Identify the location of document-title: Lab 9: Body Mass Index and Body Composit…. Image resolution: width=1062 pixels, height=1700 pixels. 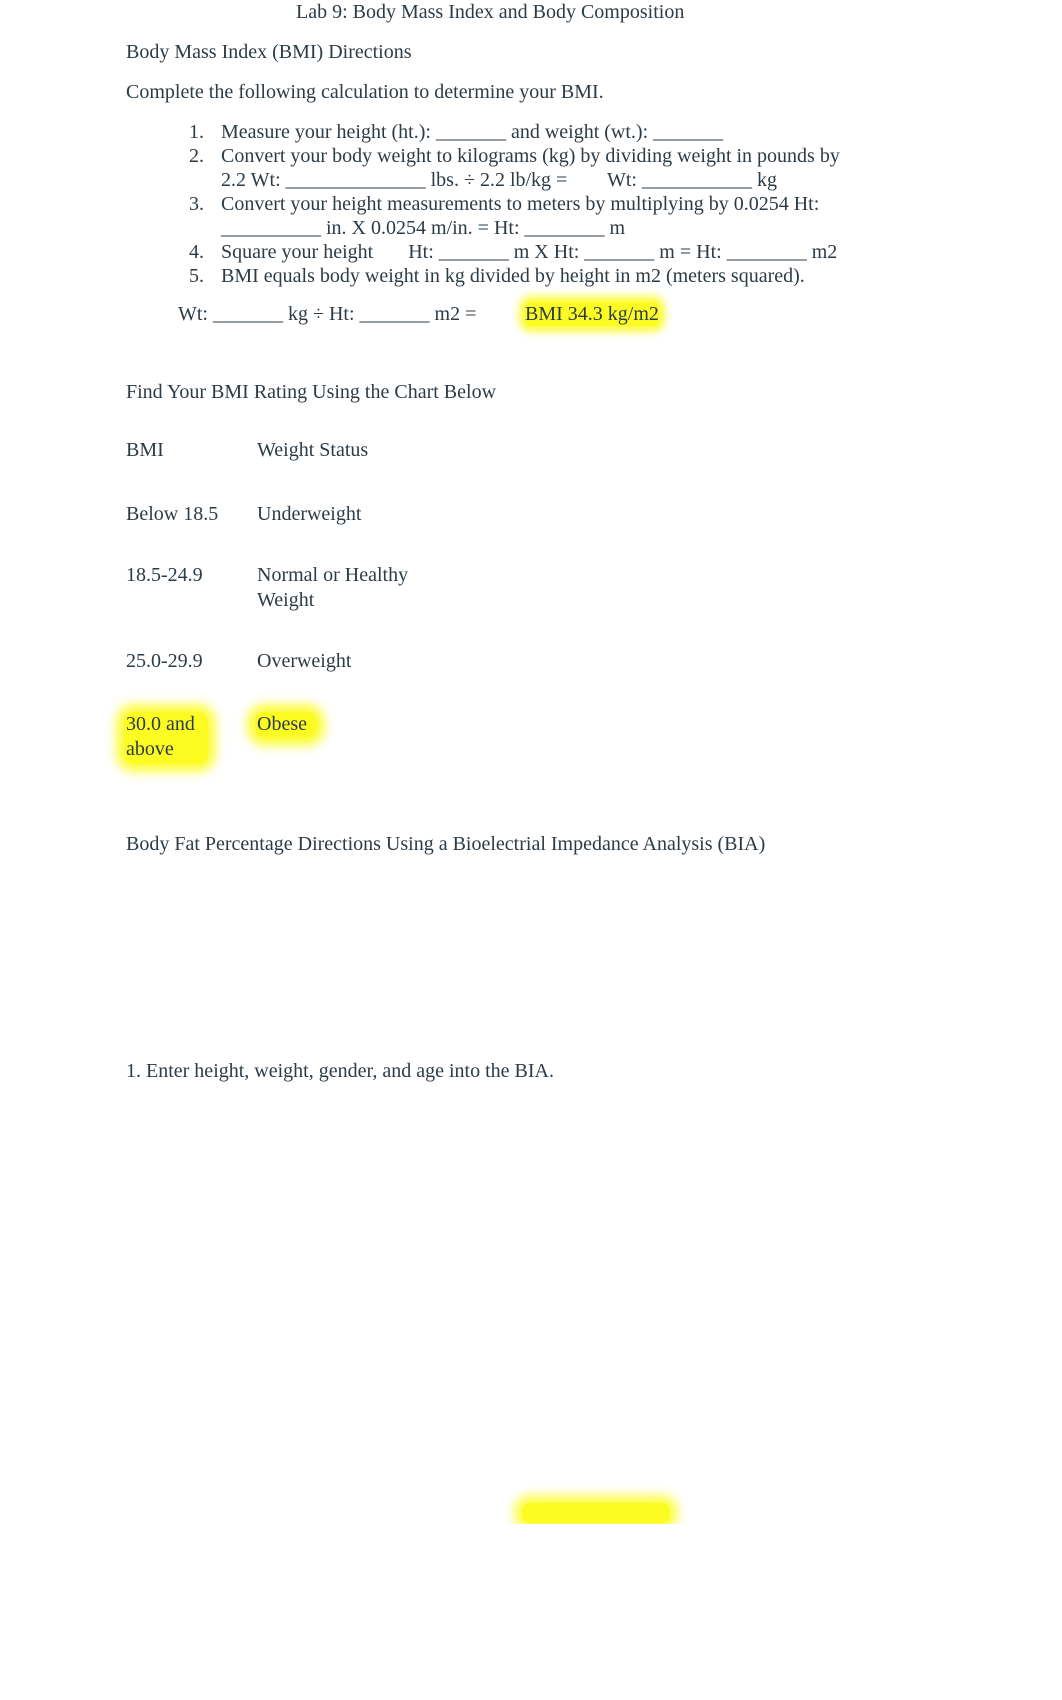
(490, 12).